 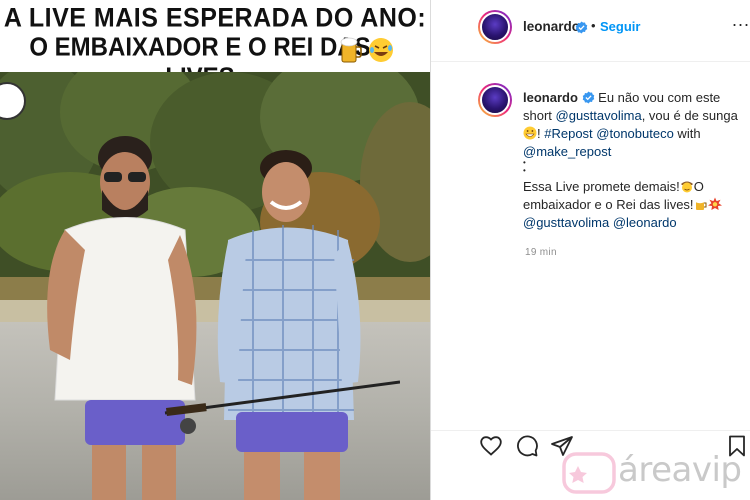 I want to click on caption-line-1: leonardo Eu não vou com este, so click(x=633, y=98).